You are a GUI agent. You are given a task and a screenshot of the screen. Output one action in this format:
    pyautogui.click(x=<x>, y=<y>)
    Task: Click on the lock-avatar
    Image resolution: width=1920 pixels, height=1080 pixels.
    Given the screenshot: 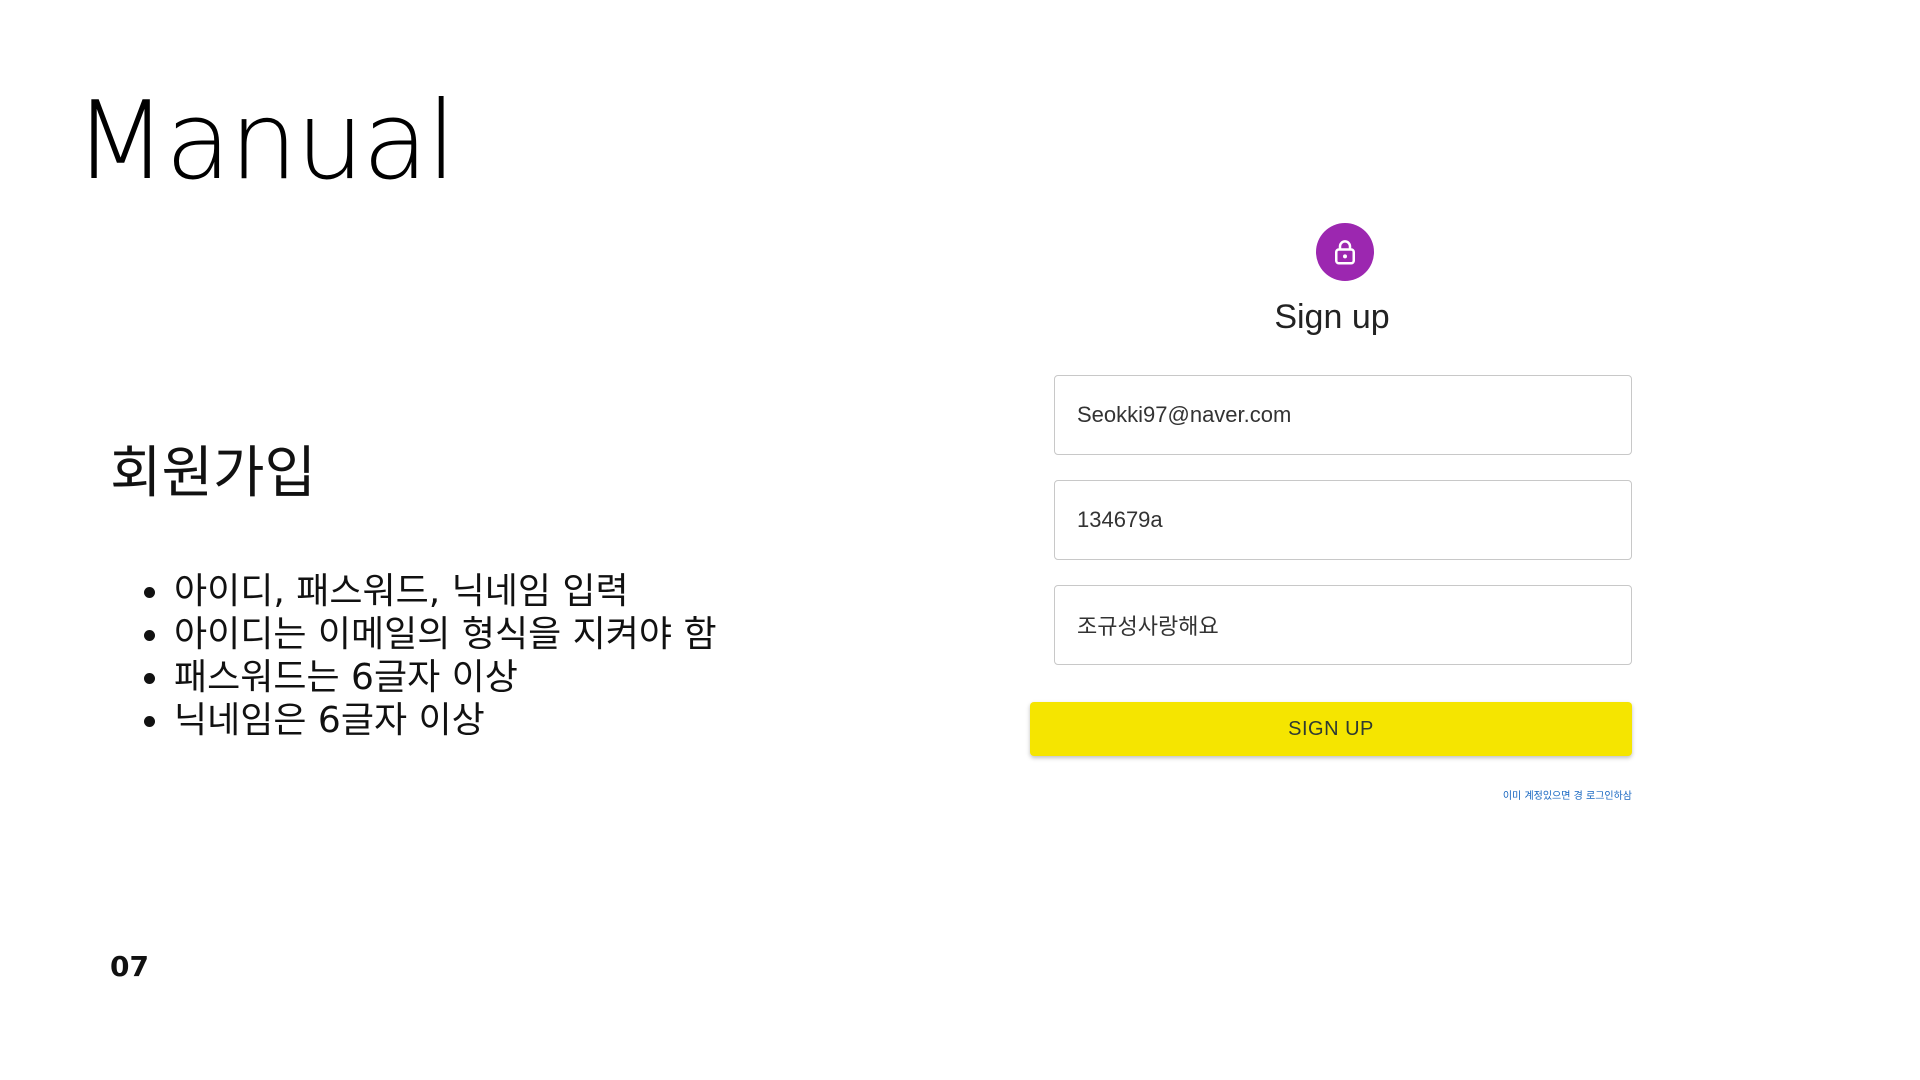 What is the action you would take?
    pyautogui.click(x=1345, y=252)
    